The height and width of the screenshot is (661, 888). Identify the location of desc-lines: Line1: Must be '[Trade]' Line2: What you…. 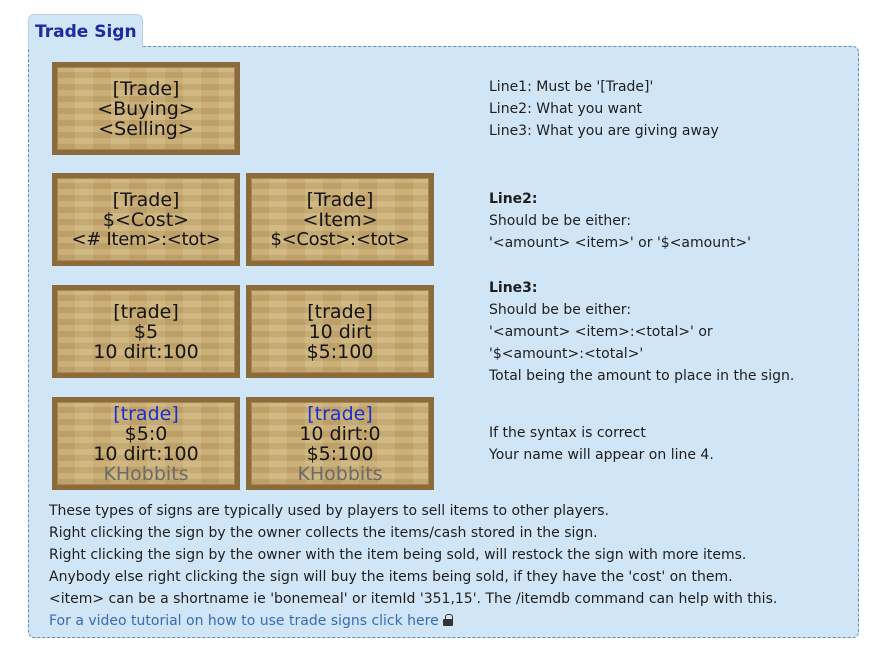
(604, 109).